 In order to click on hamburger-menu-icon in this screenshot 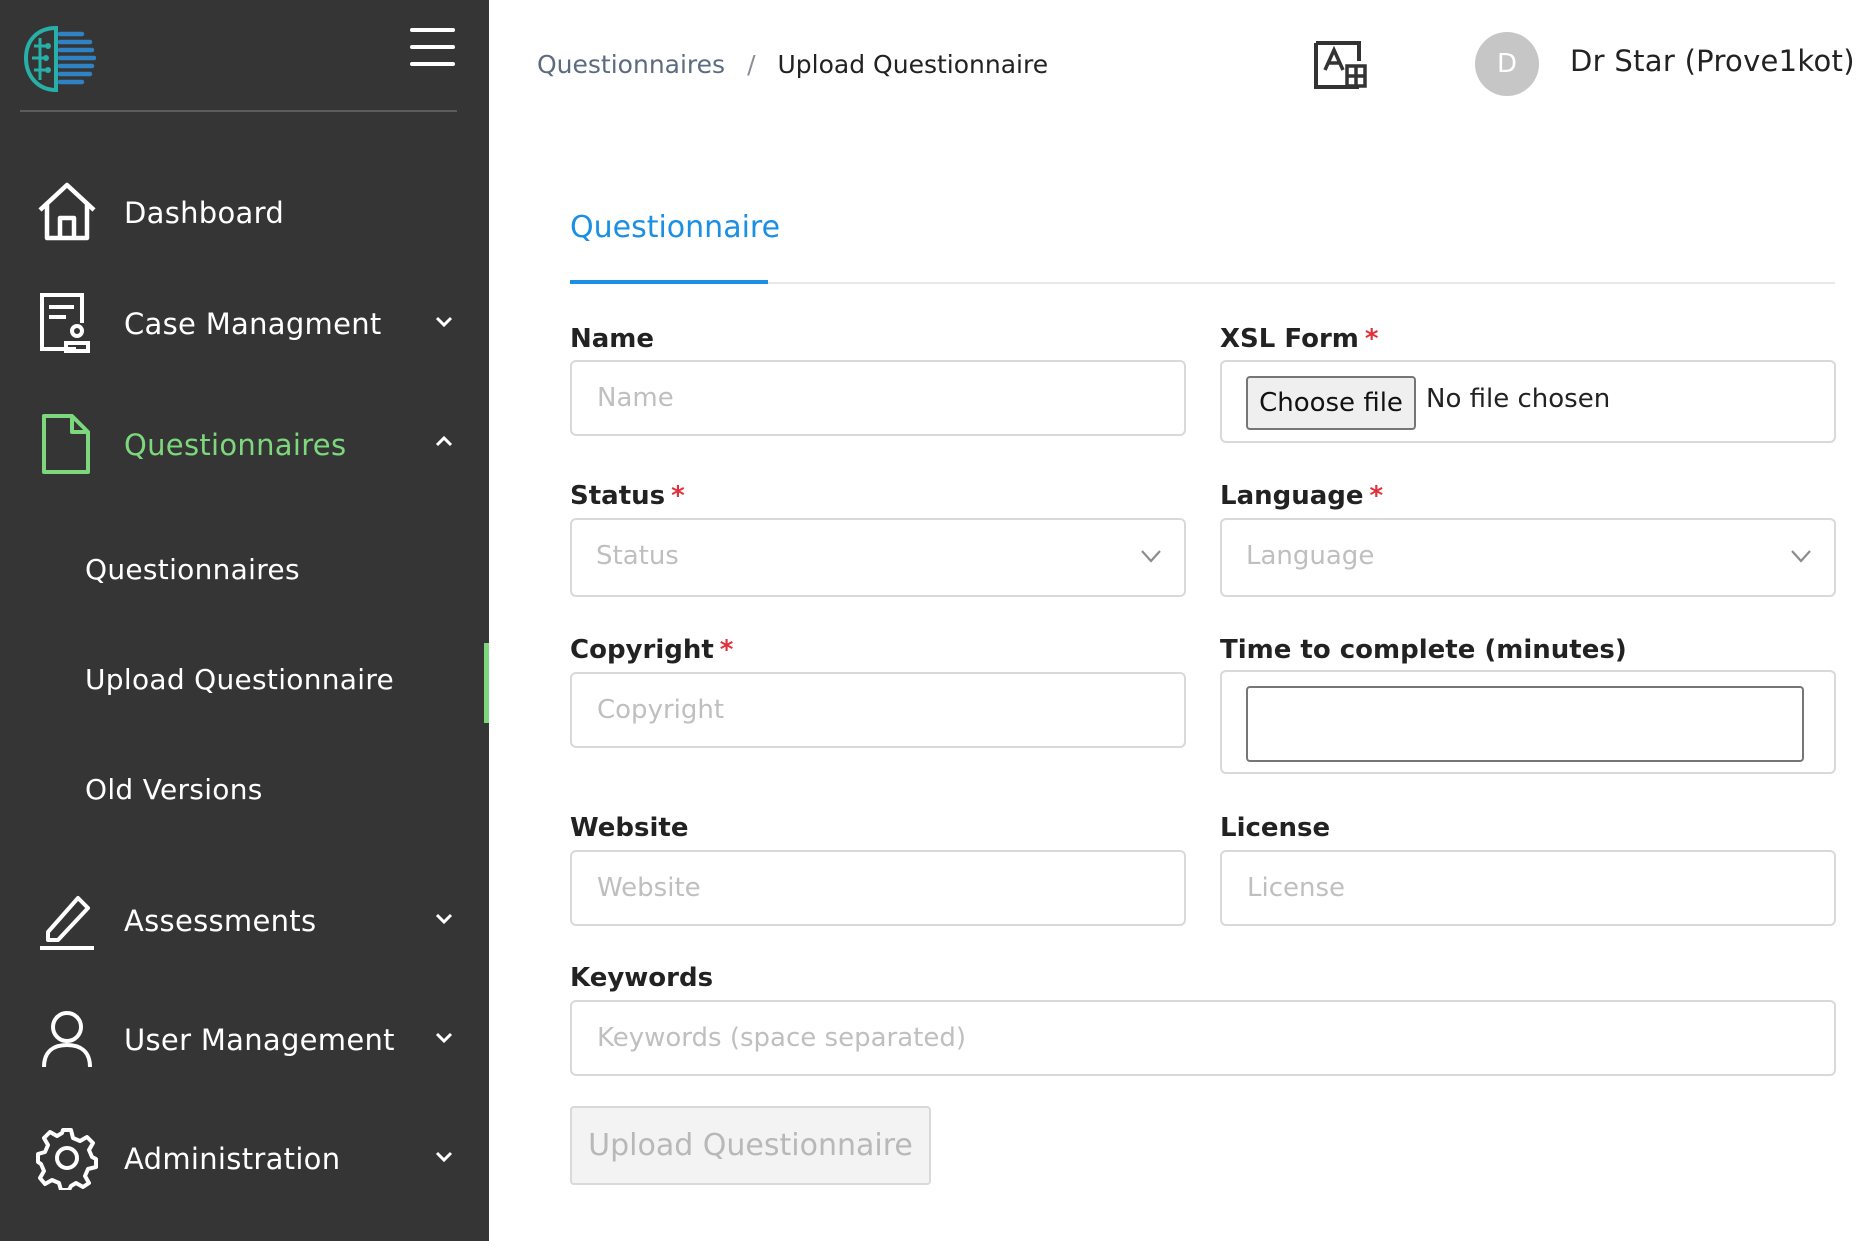, I will do `click(432, 48)`.